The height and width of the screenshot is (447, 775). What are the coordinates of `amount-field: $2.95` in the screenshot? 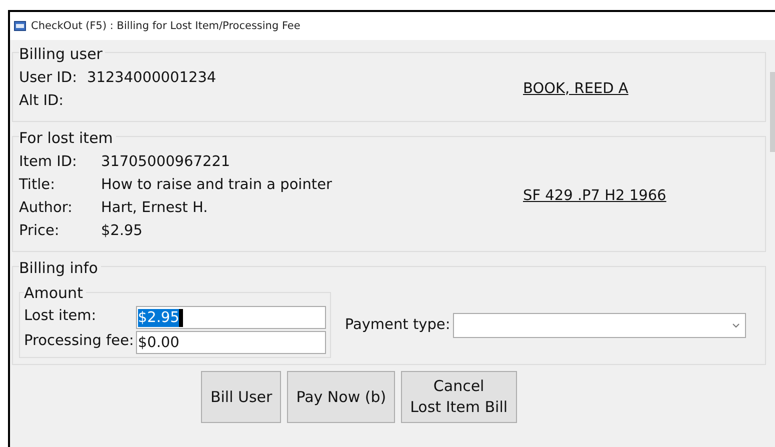 It's located at (231, 317).